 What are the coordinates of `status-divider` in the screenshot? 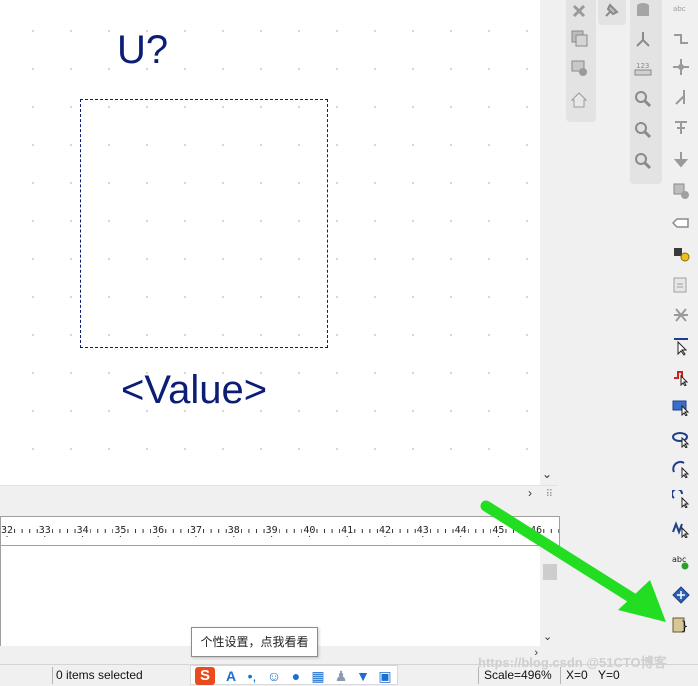 It's located at (52, 675).